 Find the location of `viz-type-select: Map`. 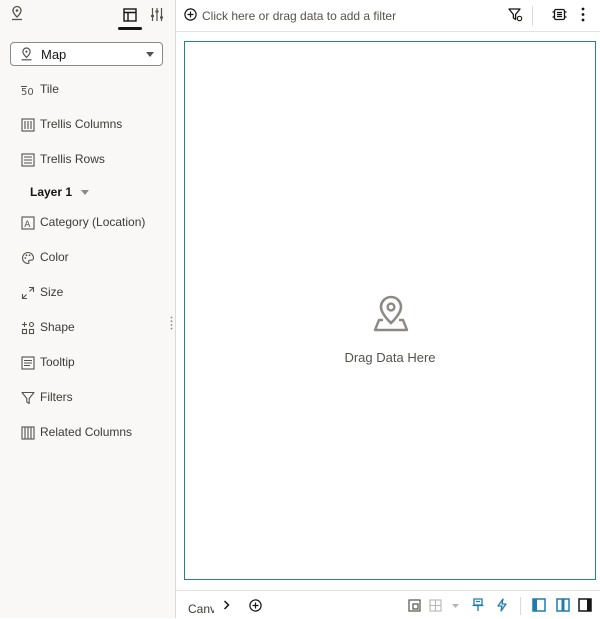

viz-type-select: Map is located at coordinates (86, 54).